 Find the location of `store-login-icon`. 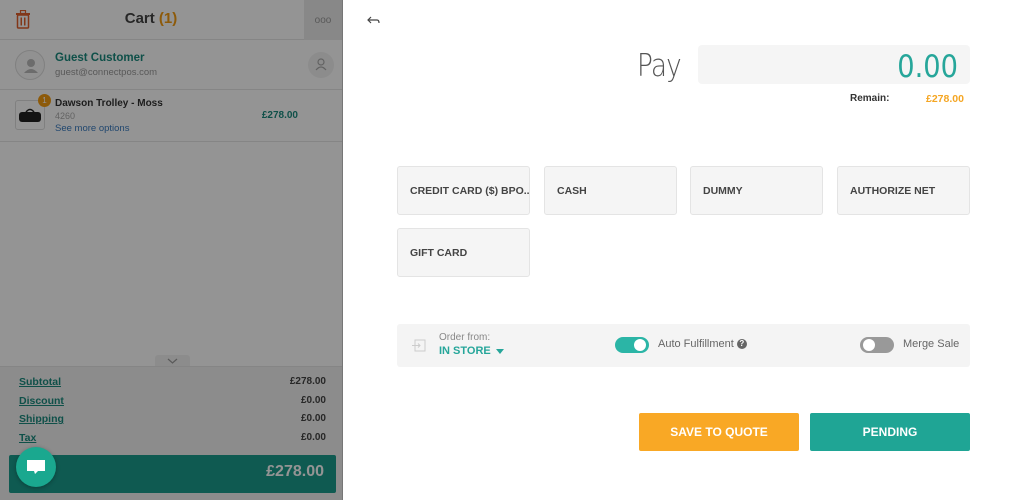

store-login-icon is located at coordinates (419, 345).